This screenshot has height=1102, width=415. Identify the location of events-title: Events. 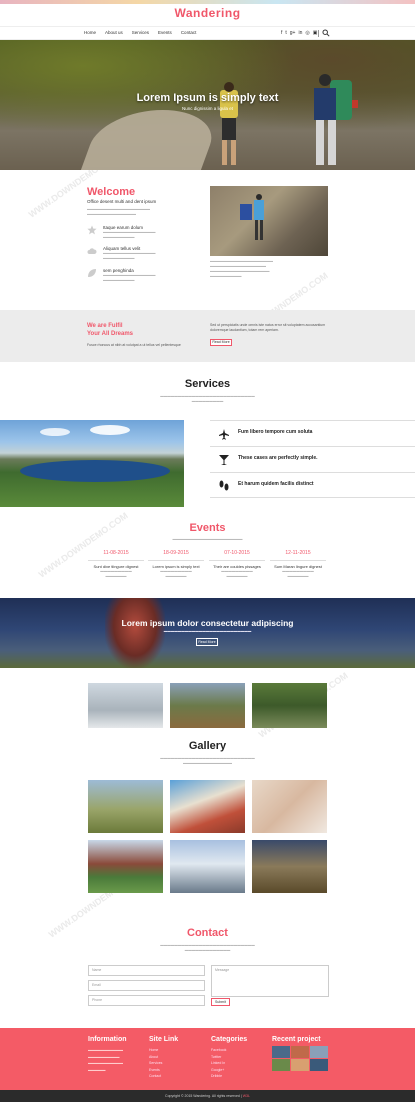
(207, 528).